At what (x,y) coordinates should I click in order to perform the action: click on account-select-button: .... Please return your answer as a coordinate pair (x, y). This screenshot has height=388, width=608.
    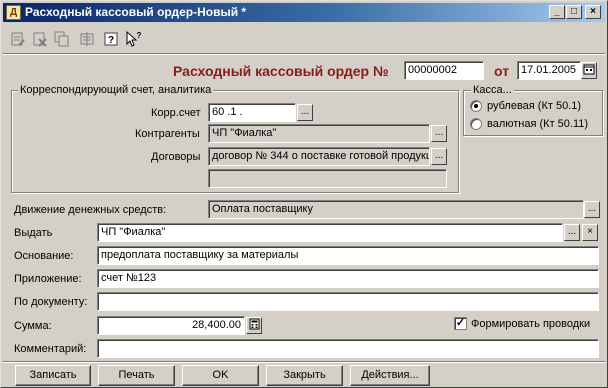
    Looking at the image, I should click on (305, 112).